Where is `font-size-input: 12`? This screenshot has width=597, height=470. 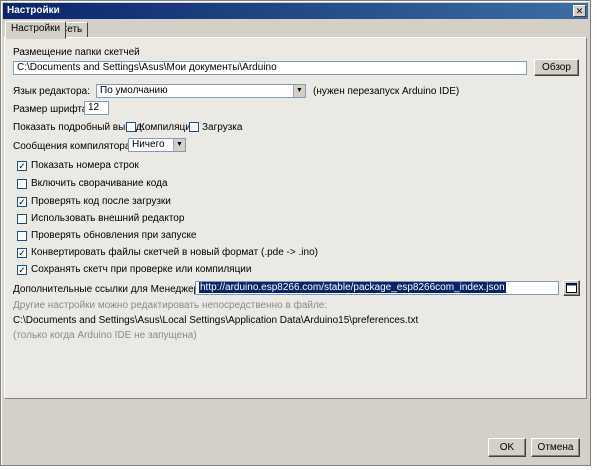 font-size-input: 12 is located at coordinates (96, 108).